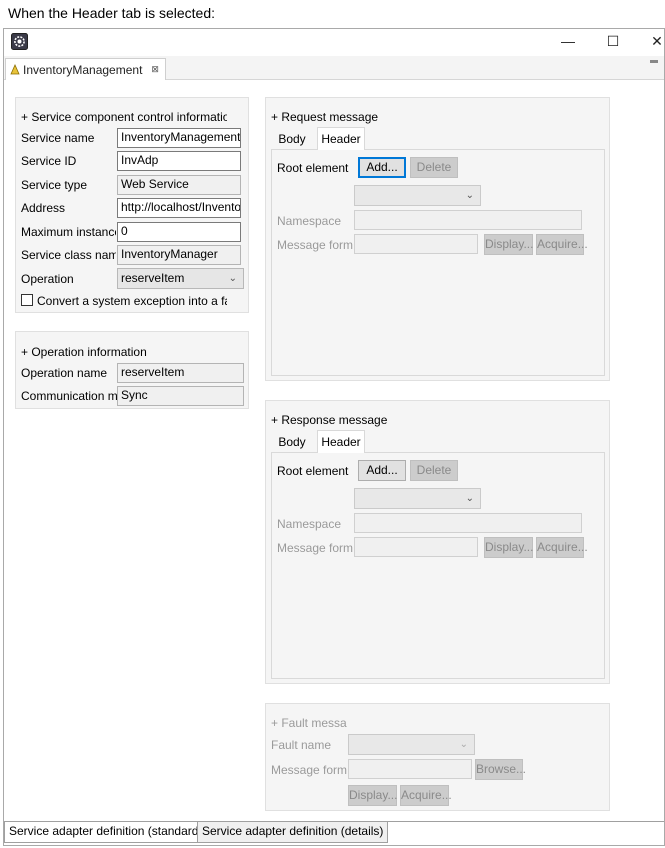  What do you see at coordinates (293, 832) in the screenshot?
I see `tab-adapter-details: Service adapter definition (details)` at bounding box center [293, 832].